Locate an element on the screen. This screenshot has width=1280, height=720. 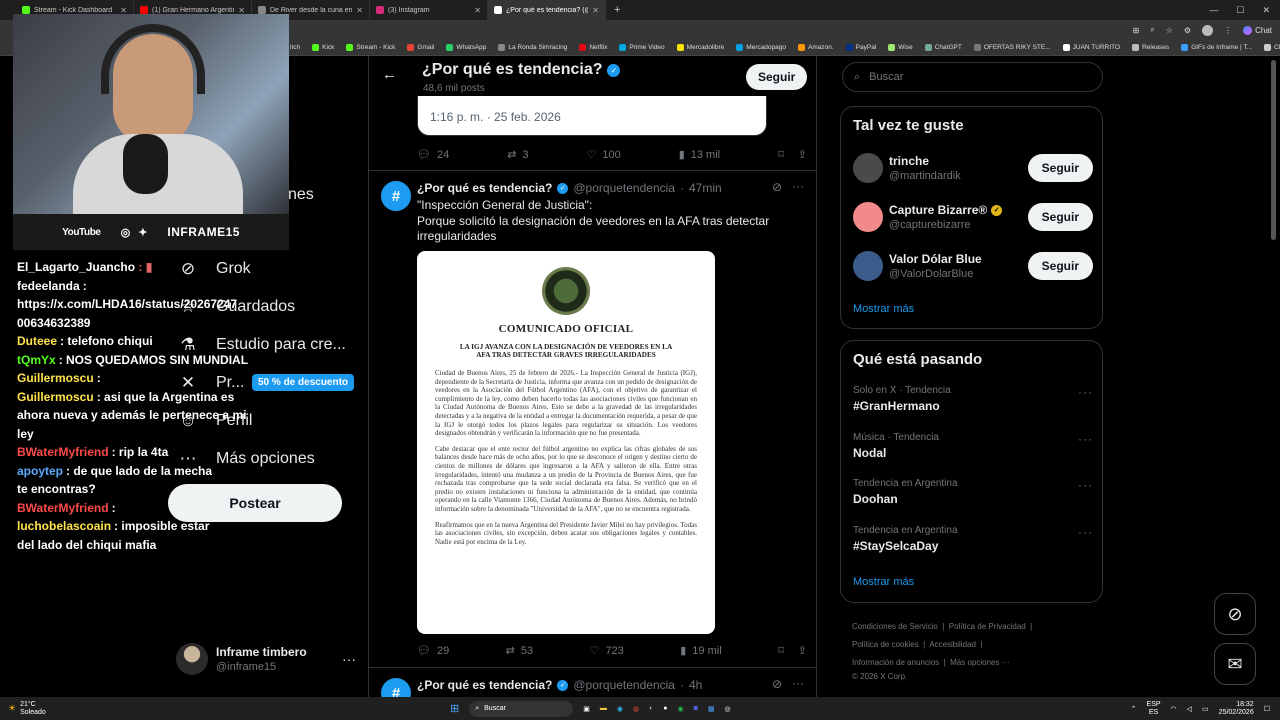
suggestion-row: Valor Dólar Blue @ValorDolarBlue Seguir is located at coordinates (973, 266).